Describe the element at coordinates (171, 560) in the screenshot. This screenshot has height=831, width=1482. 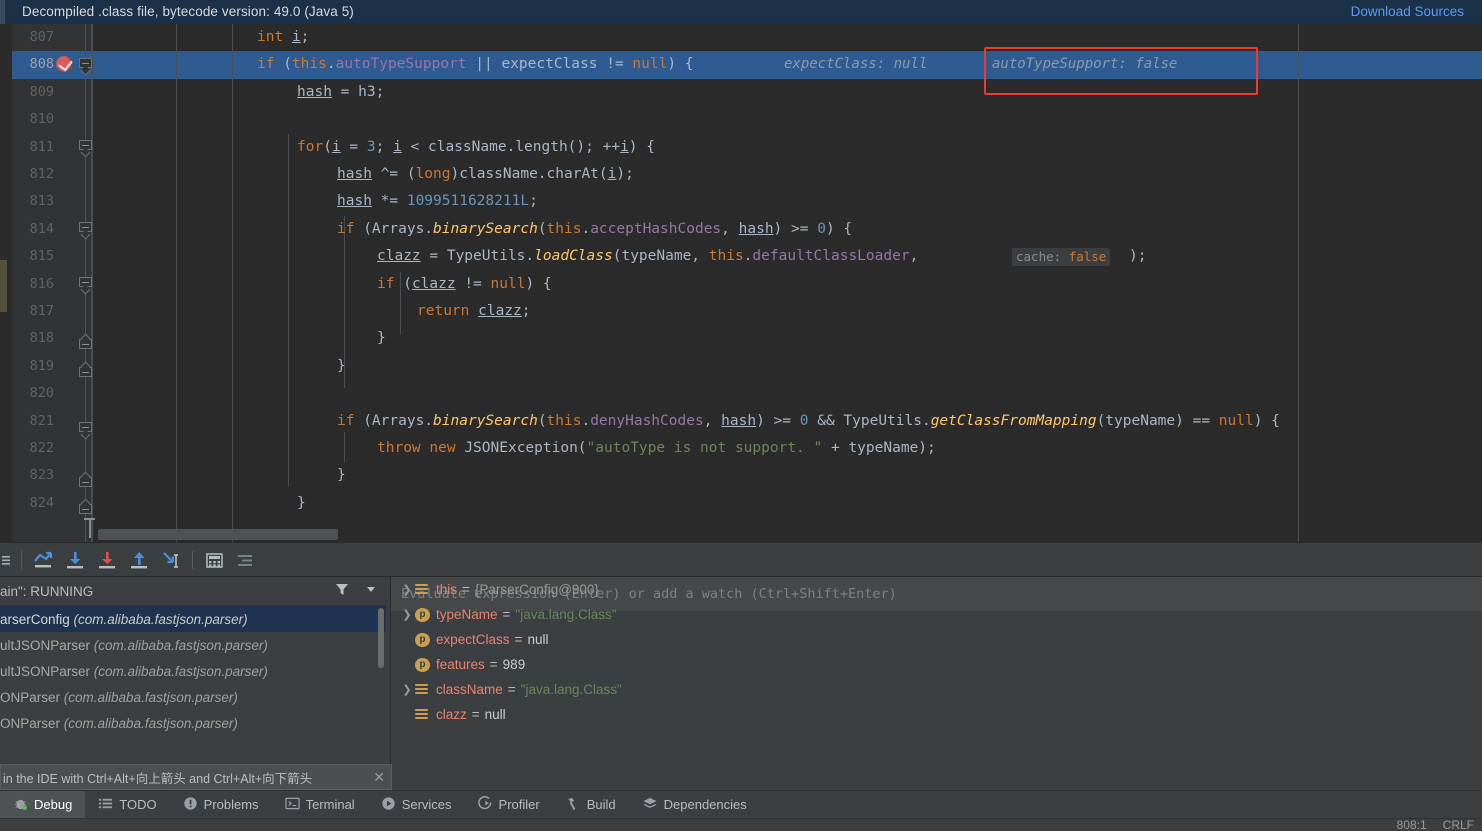
I see `run-to-cursor-icon` at that location.